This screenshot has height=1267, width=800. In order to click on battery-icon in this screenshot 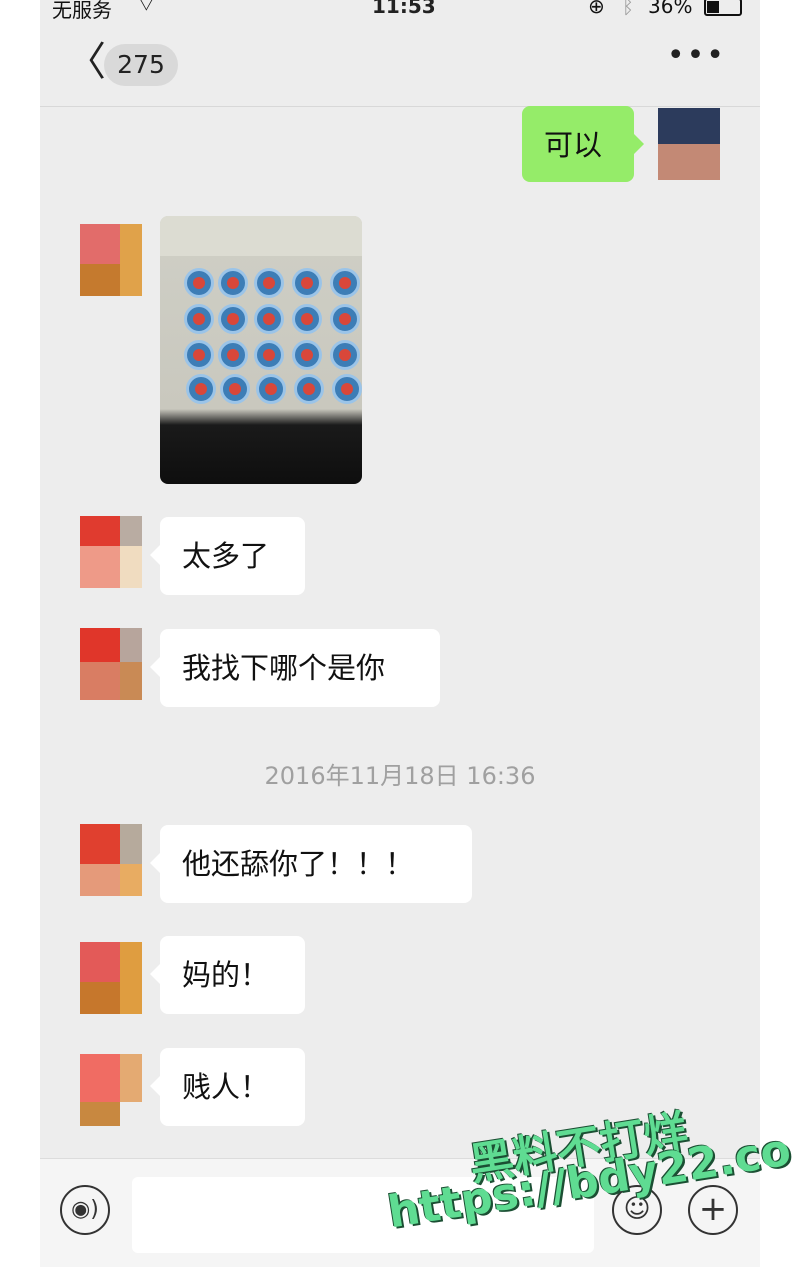, I will do `click(723, 8)`.